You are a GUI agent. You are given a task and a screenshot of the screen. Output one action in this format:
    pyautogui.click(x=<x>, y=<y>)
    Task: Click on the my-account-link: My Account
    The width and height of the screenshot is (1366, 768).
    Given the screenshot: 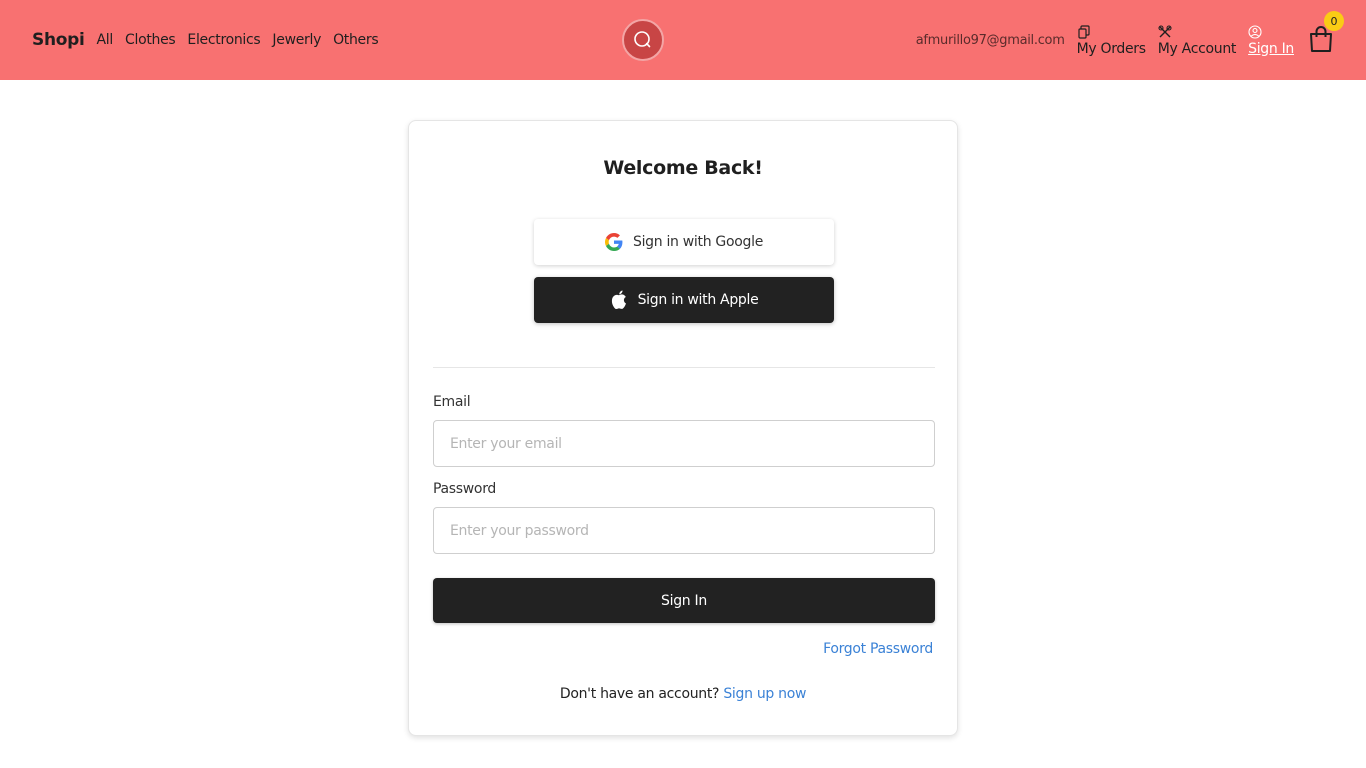 What is the action you would take?
    pyautogui.click(x=1197, y=40)
    